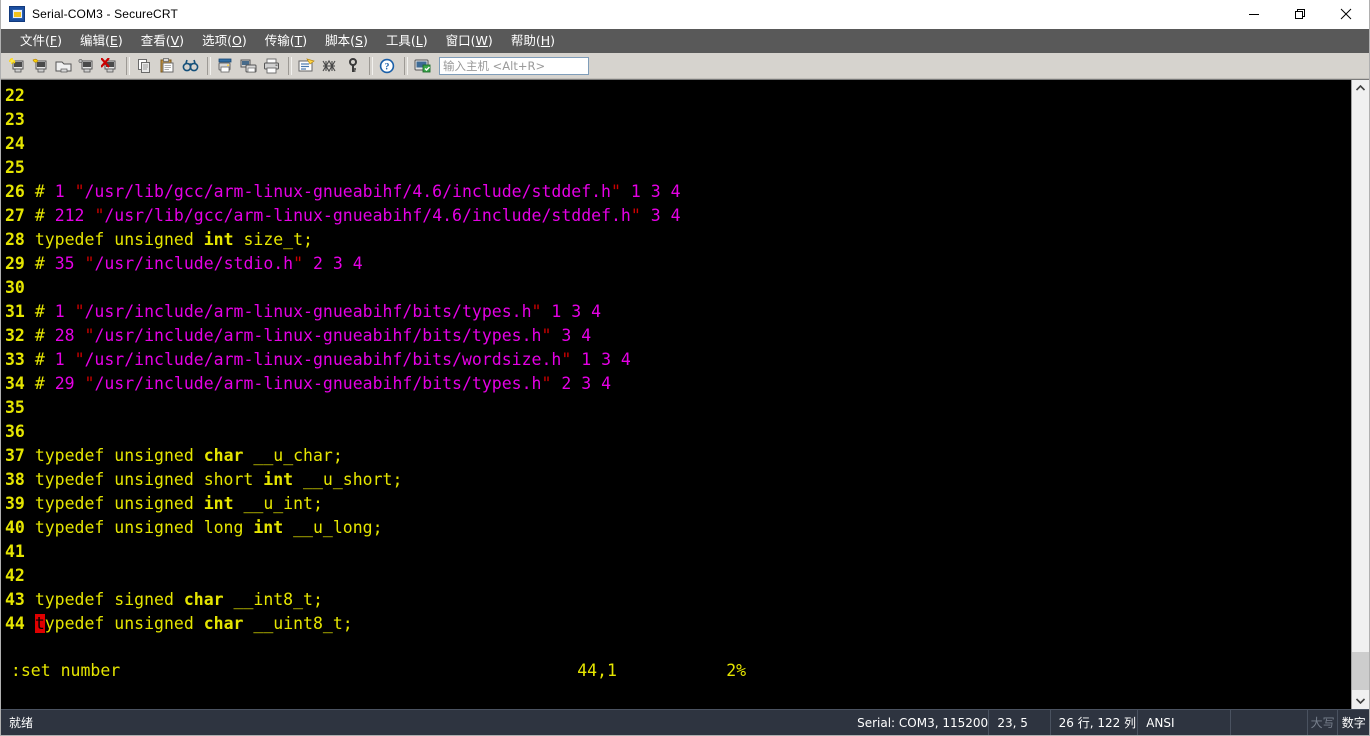 The width and height of the screenshot is (1370, 736). What do you see at coordinates (69, 263) in the screenshot?
I see `terminal-token-pp: 35` at bounding box center [69, 263].